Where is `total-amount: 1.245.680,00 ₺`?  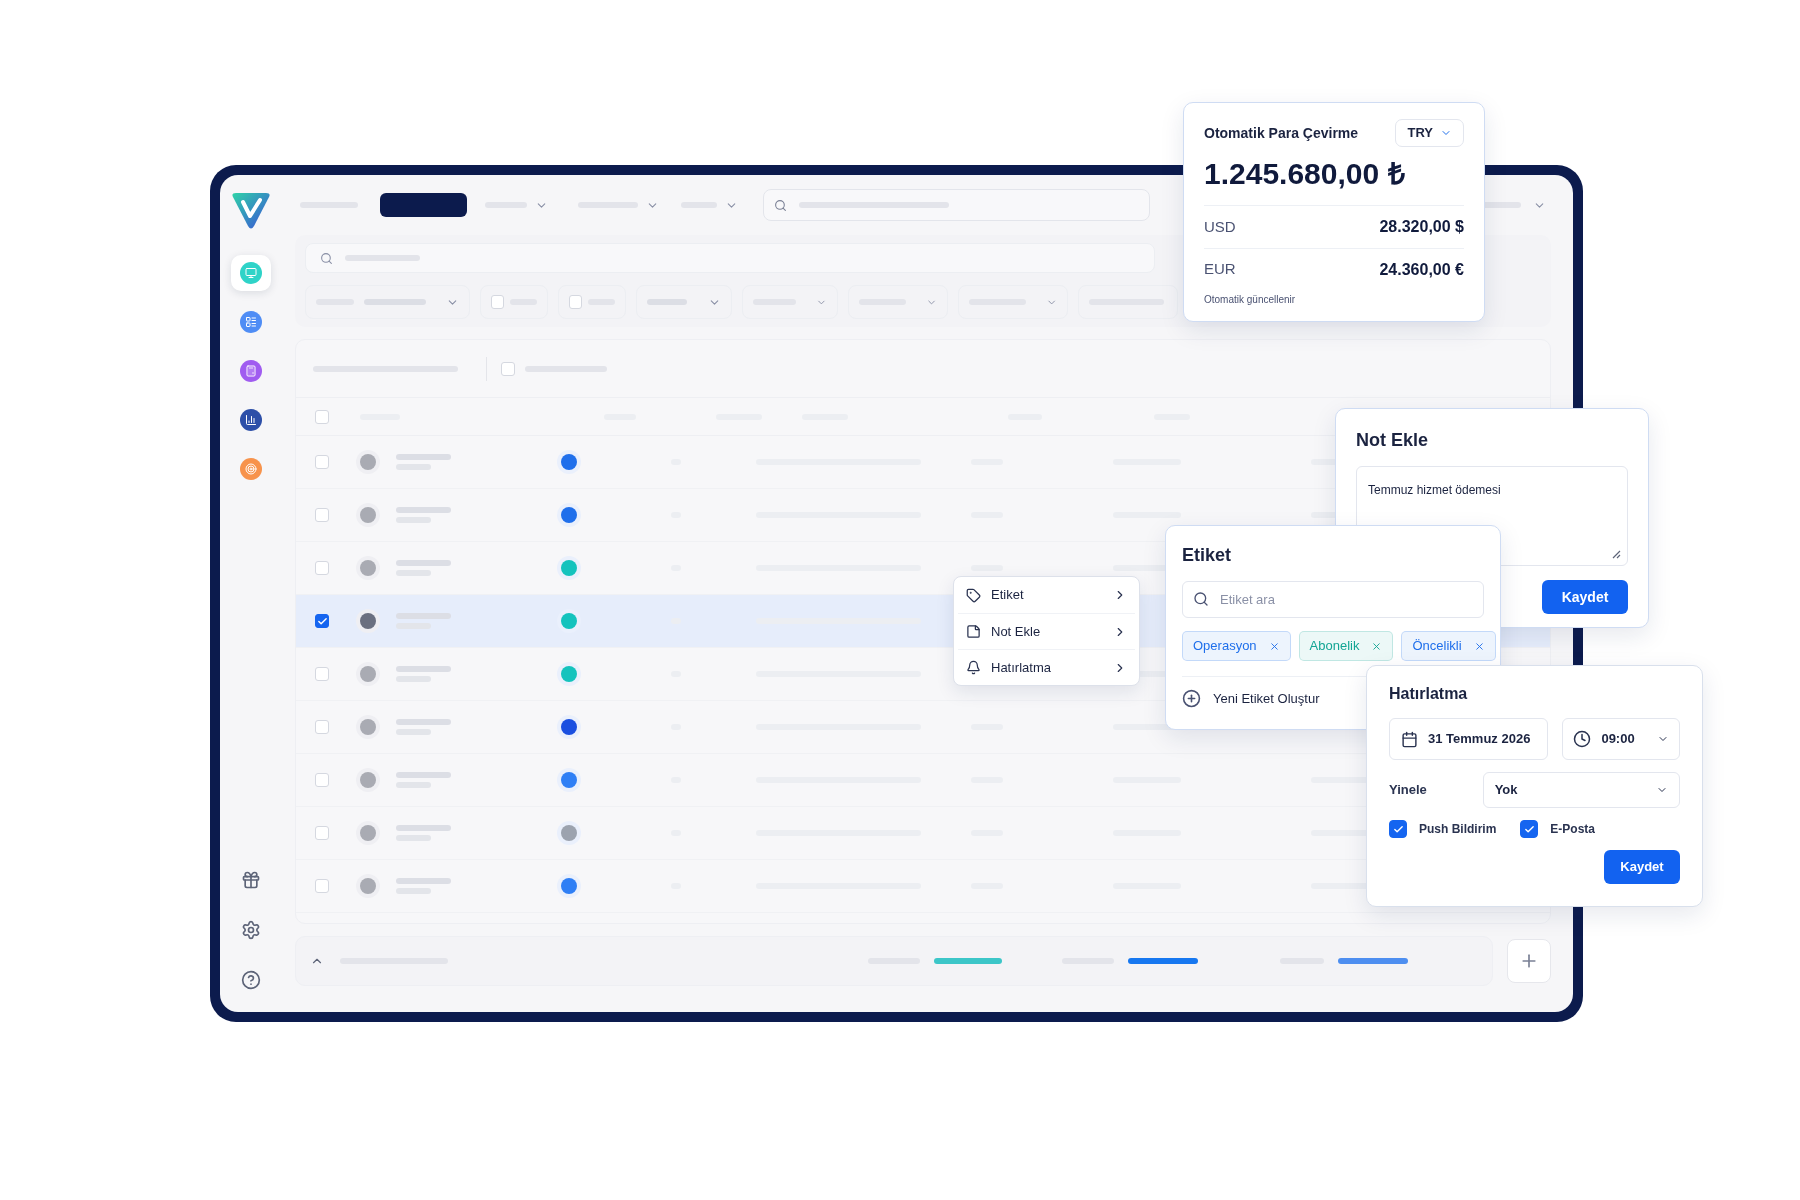 total-amount: 1.245.680,00 ₺ is located at coordinates (1305, 174).